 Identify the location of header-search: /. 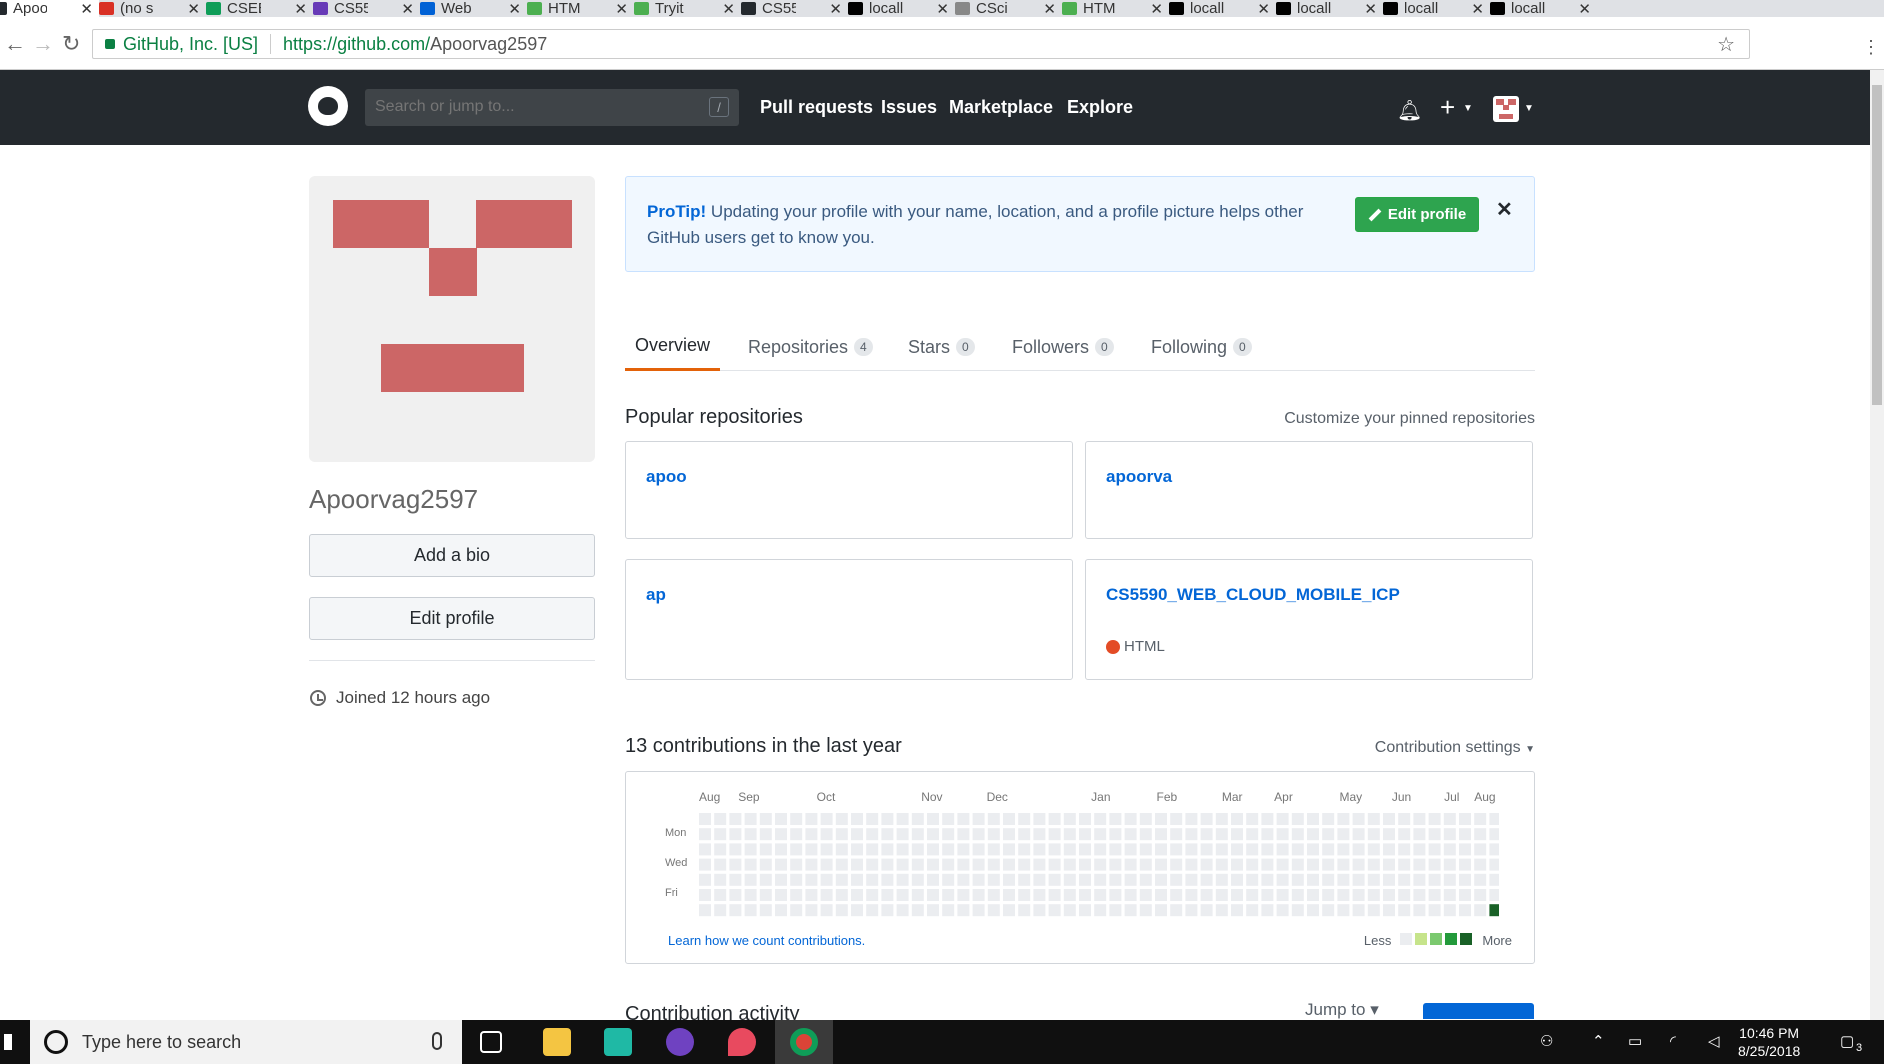
(552, 107).